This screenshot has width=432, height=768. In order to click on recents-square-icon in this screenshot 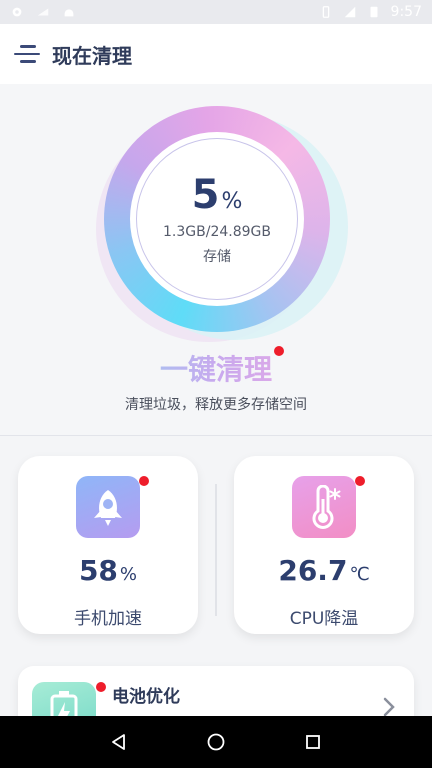, I will do `click(313, 742)`.